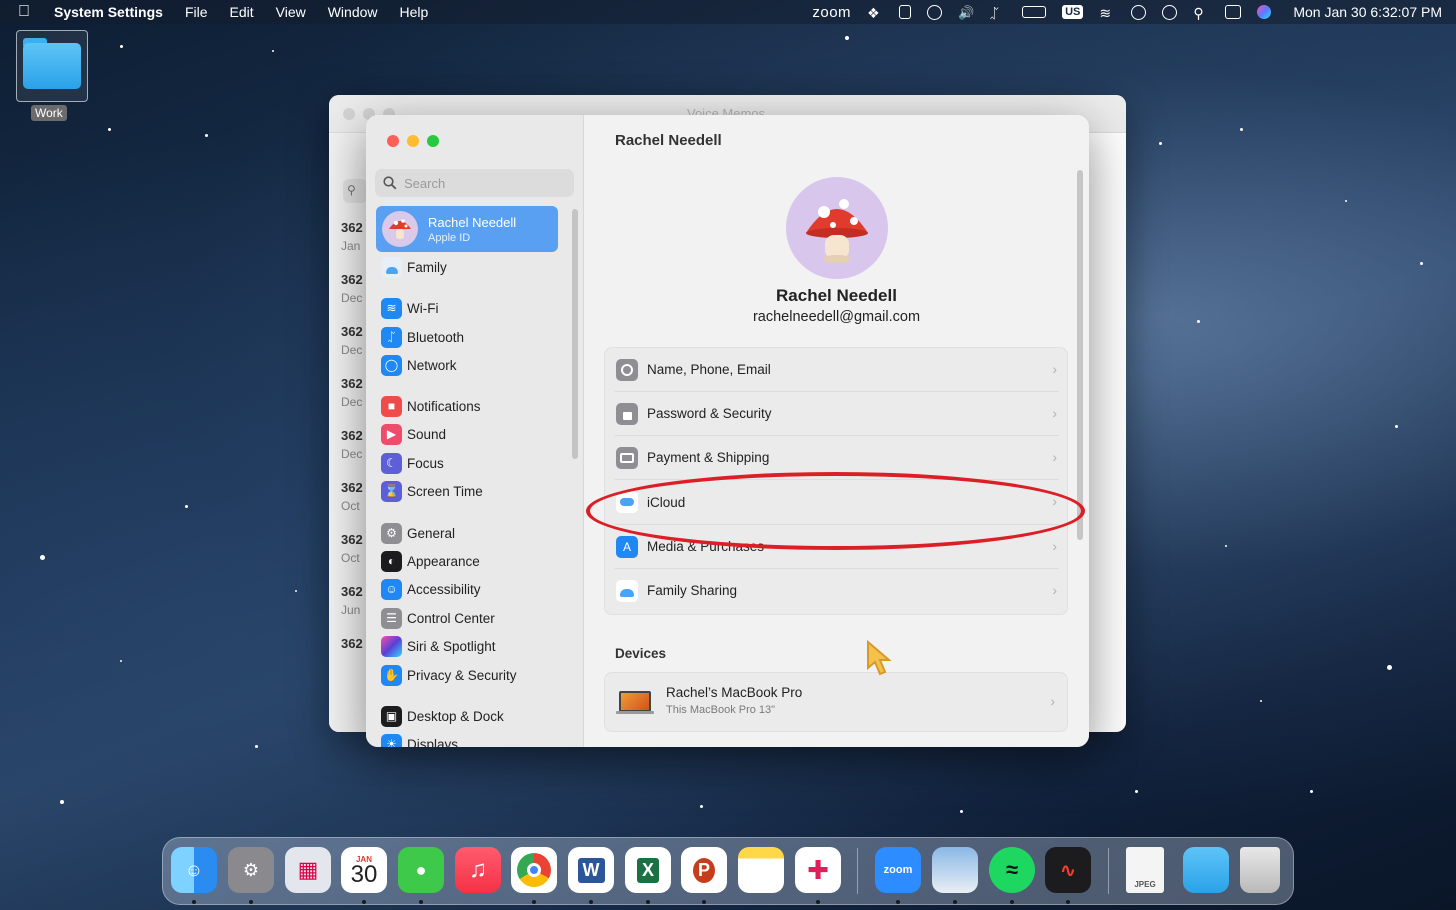  I want to click on word-app: W, so click(591, 870).